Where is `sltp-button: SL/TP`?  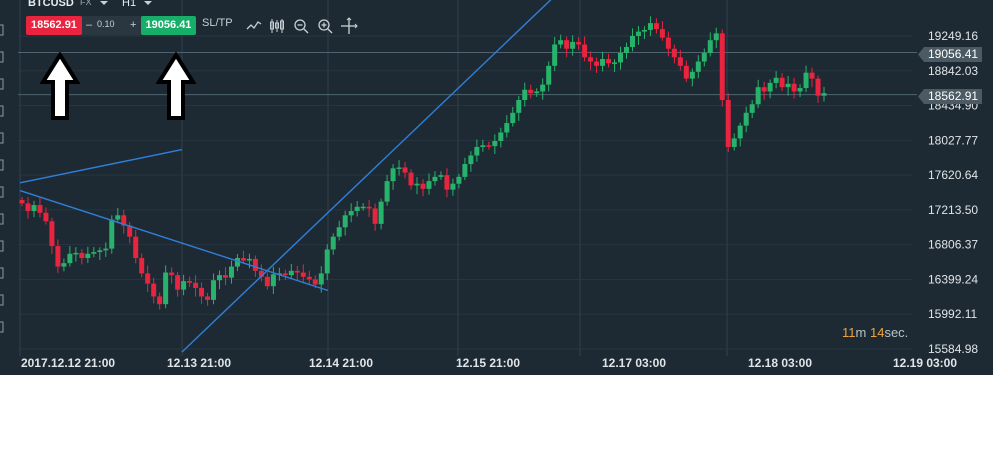
sltp-button: SL/TP is located at coordinates (217, 23).